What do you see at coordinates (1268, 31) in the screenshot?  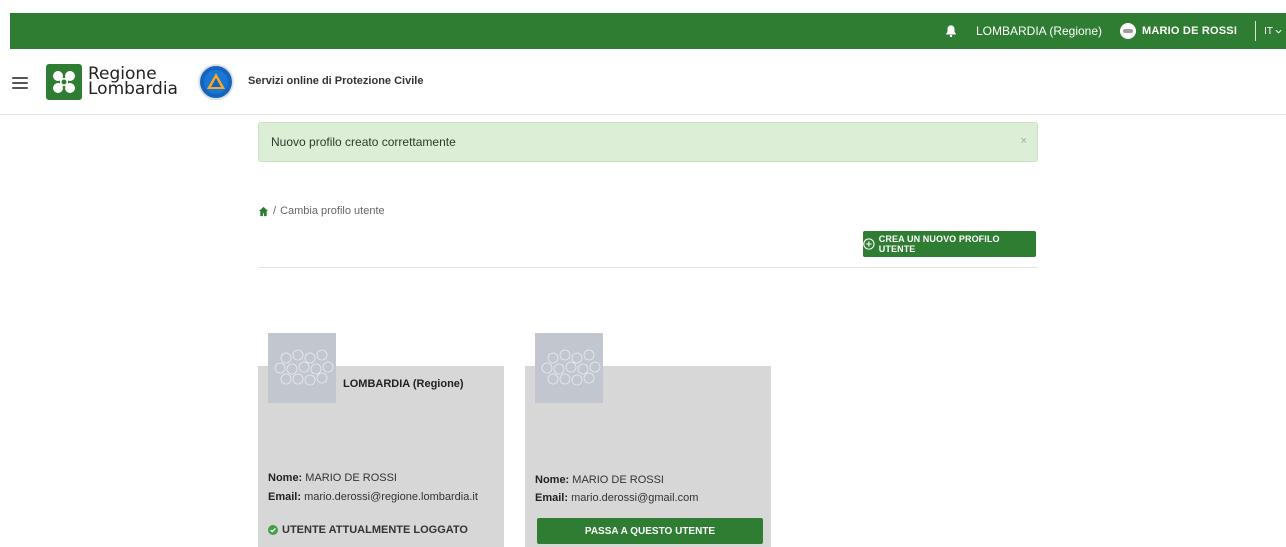 I see `language-code: IT` at bounding box center [1268, 31].